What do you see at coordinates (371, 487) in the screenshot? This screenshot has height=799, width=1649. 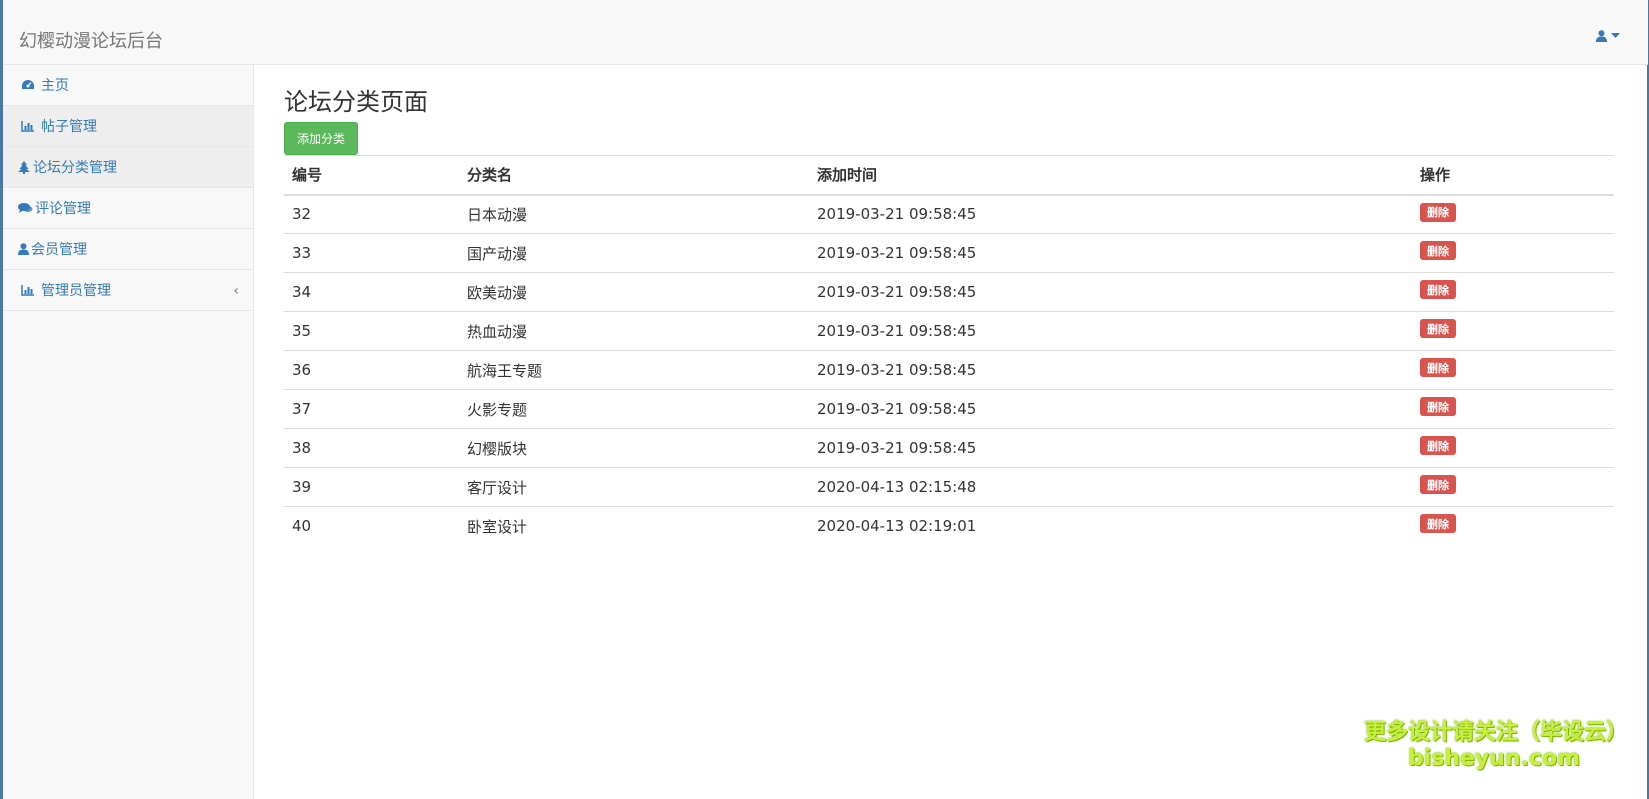 I see `cell-id: 39` at bounding box center [371, 487].